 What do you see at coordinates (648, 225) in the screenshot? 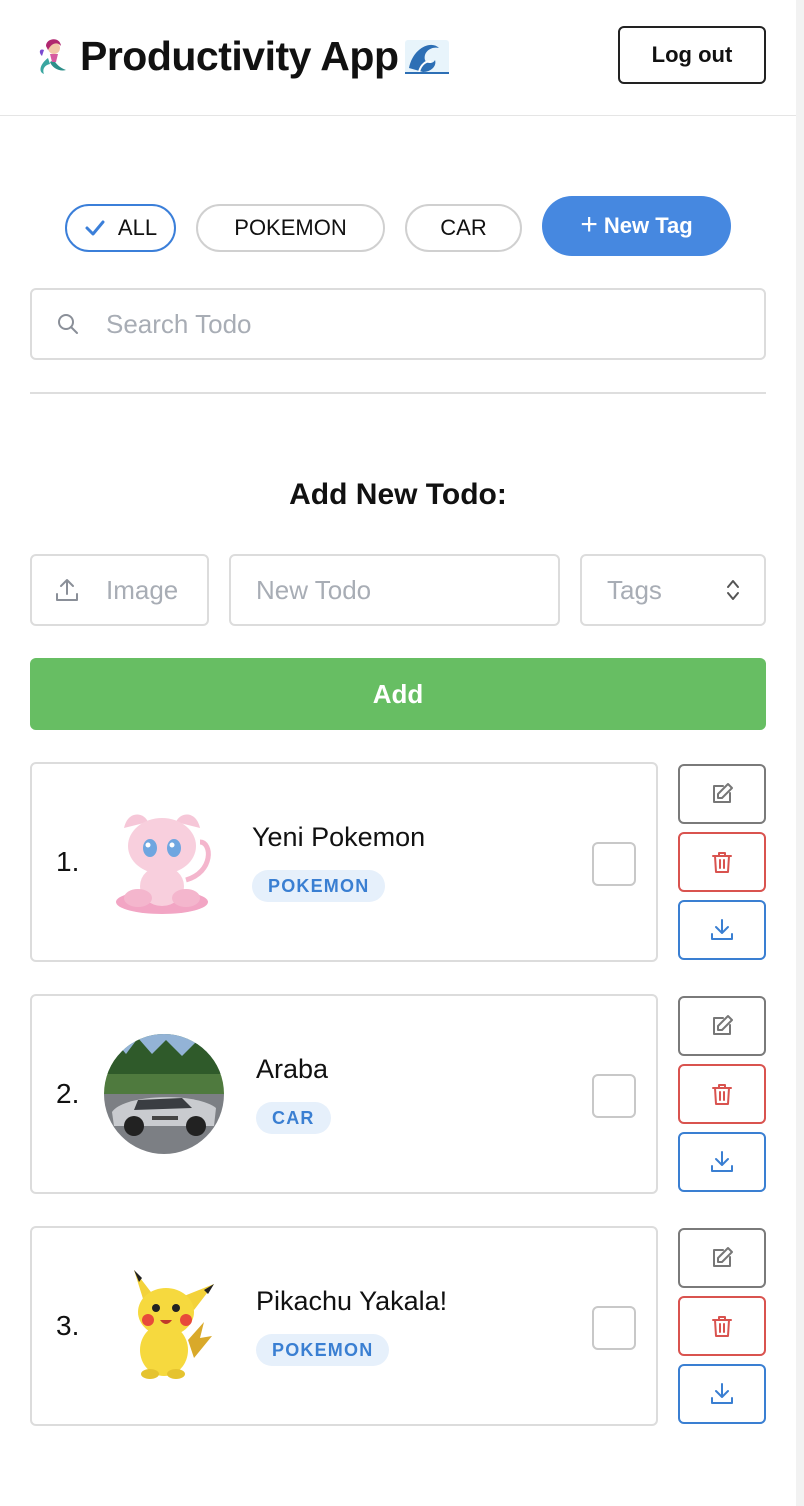
I see `new-tag-label: New Tag` at bounding box center [648, 225].